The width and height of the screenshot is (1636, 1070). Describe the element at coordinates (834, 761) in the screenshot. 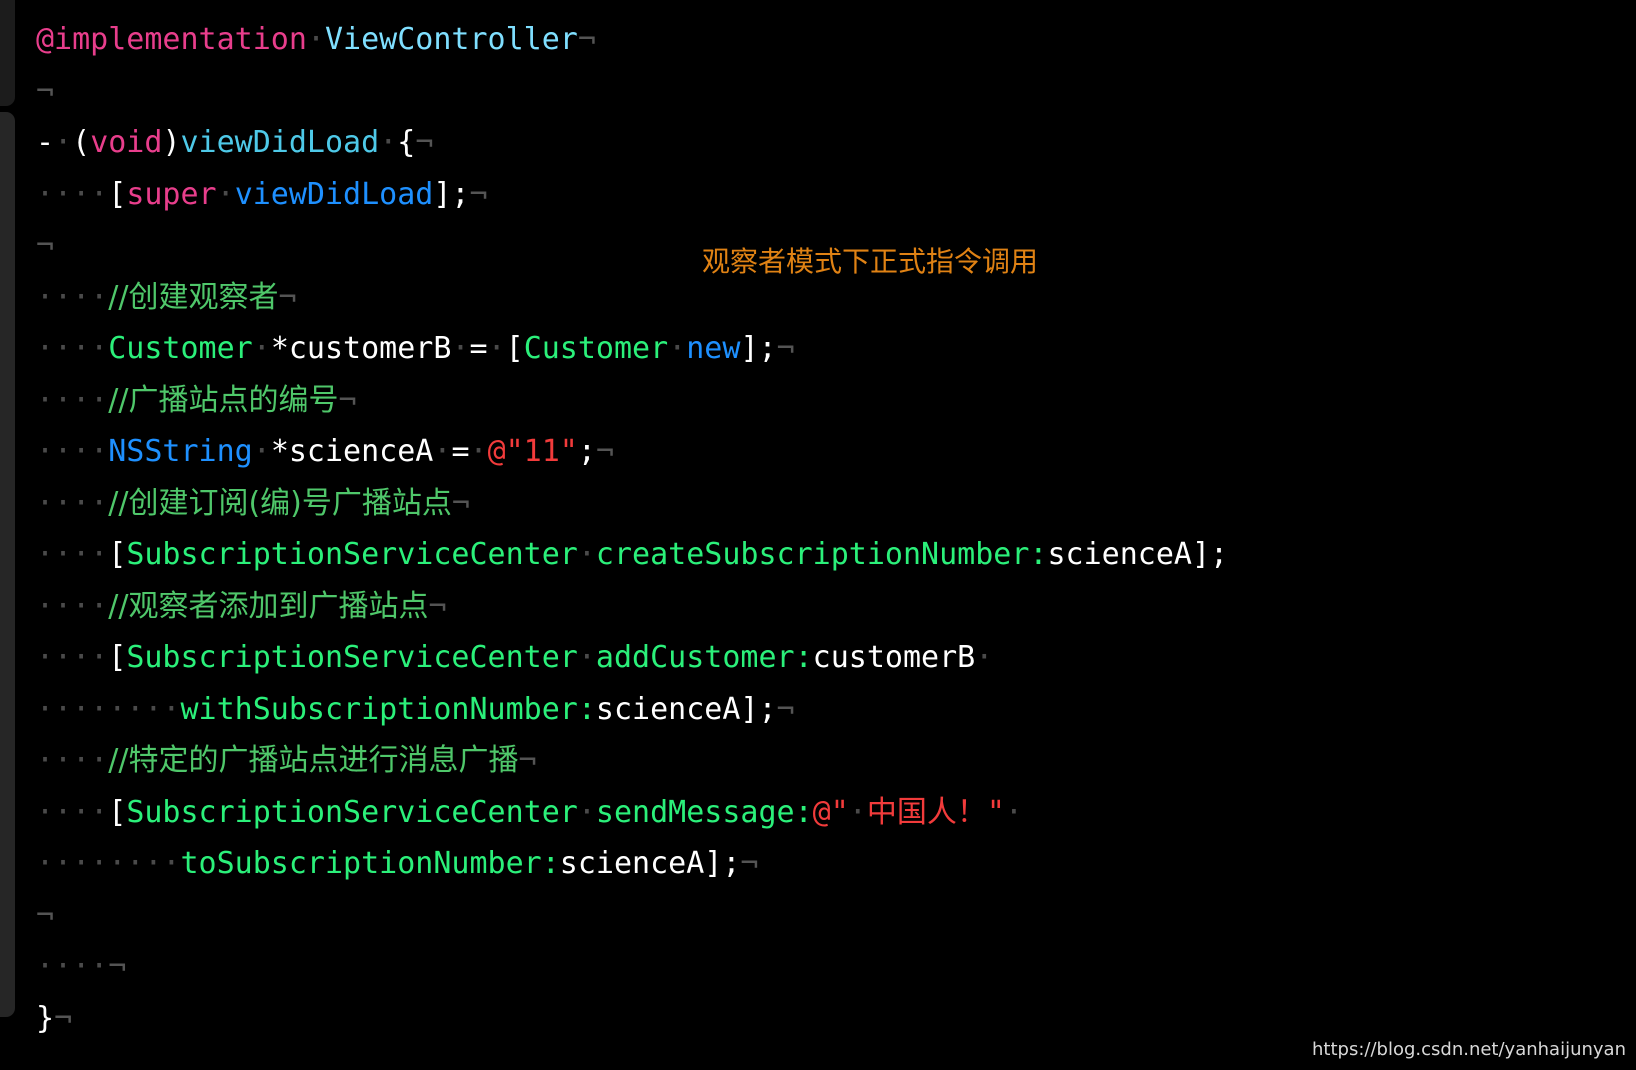

I see `code-line: ····//特定的广播站点进行消息广播¬` at that location.